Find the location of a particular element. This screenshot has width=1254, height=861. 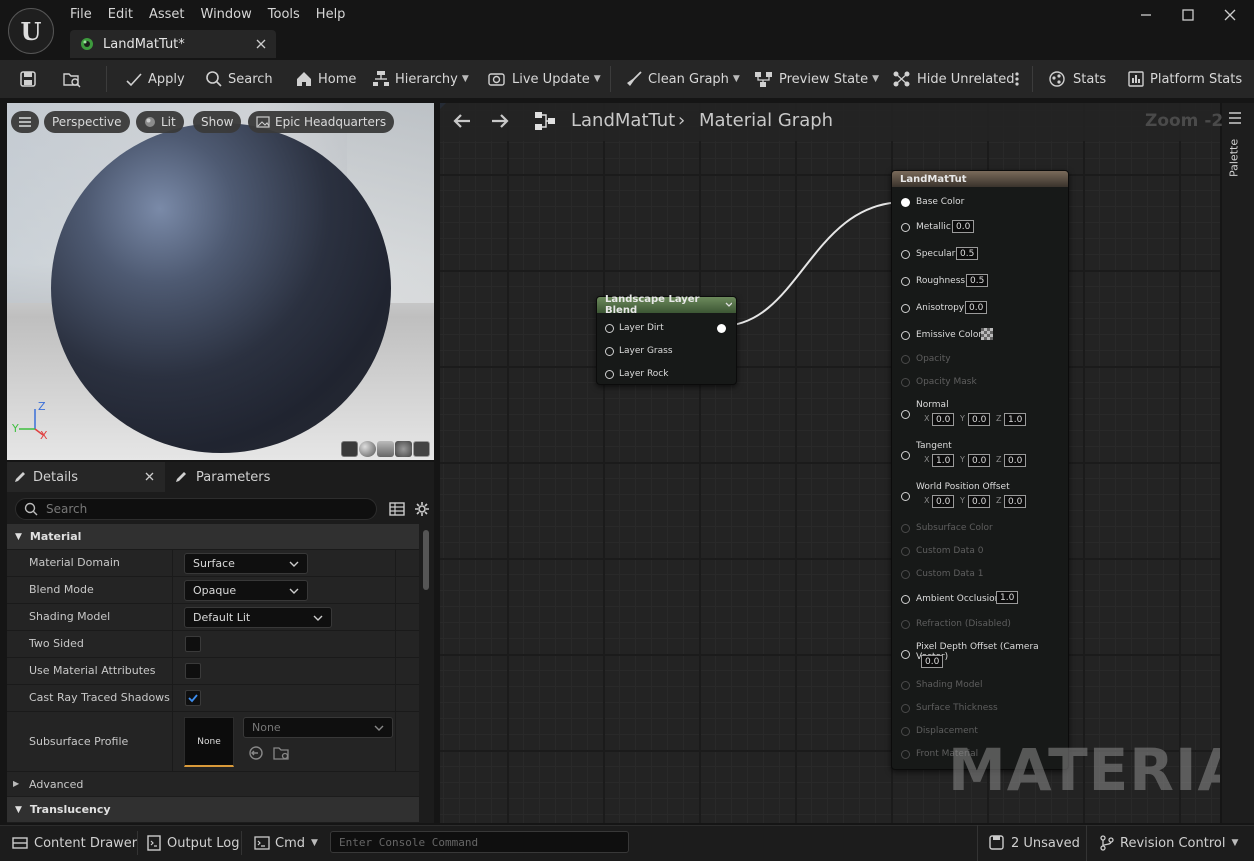

unsaved-button: 2 Unsaved is located at coordinates (1034, 843).